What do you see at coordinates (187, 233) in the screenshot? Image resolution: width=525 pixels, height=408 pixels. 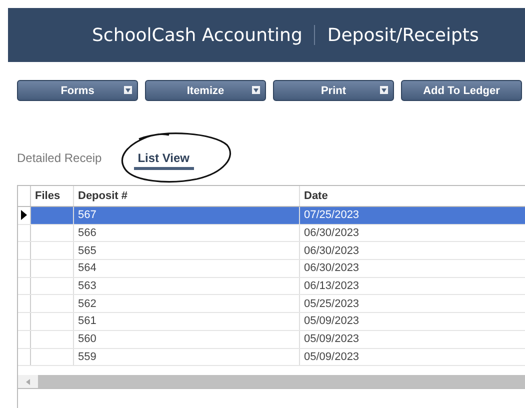 I see `table-cell: 566` at bounding box center [187, 233].